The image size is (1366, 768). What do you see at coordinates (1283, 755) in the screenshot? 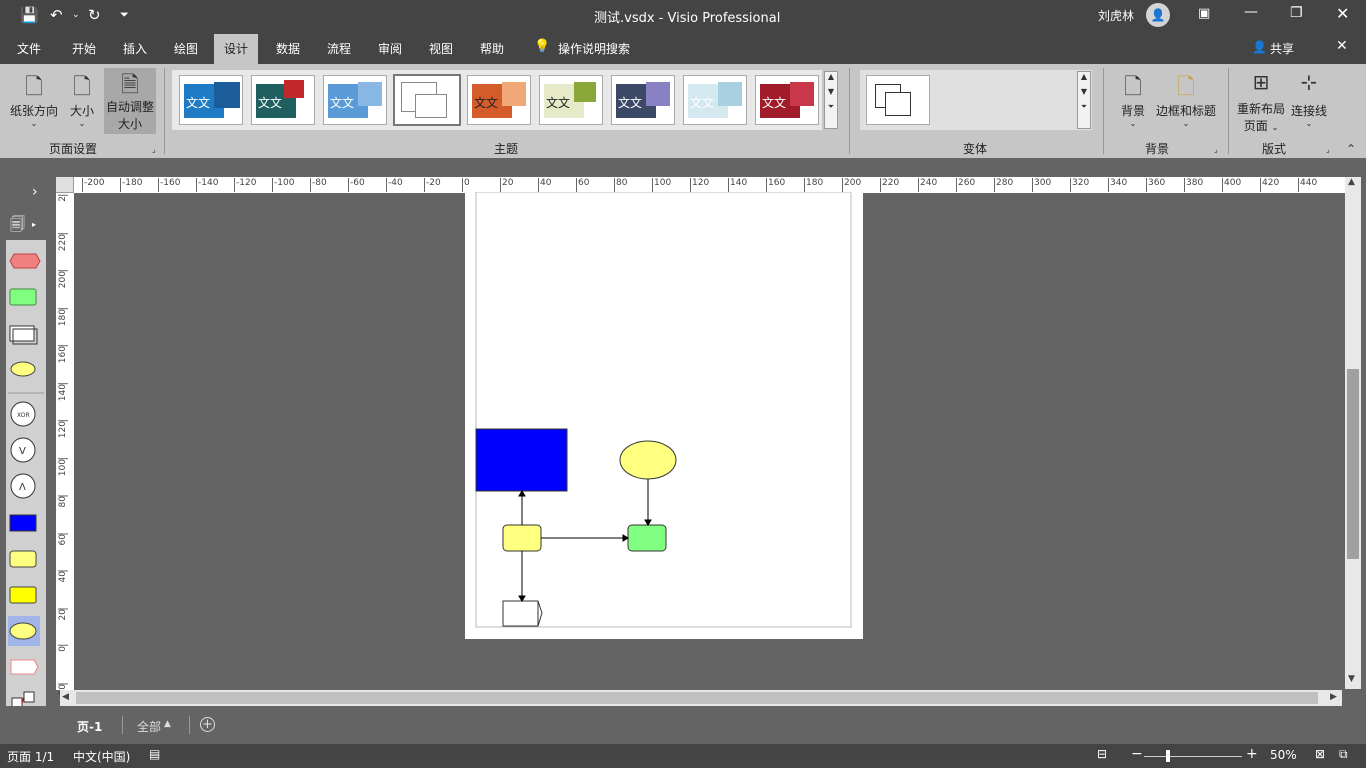
I see `zoom-level: 50%` at bounding box center [1283, 755].